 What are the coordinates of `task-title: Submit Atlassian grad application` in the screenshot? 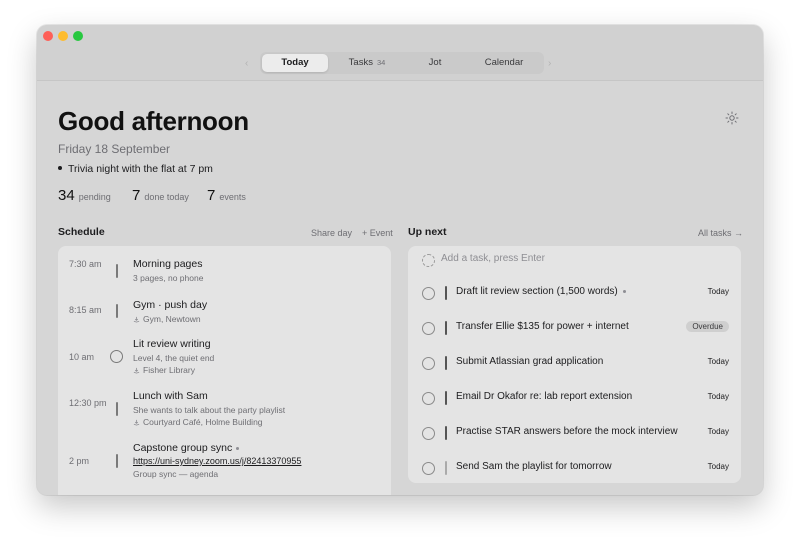 It's located at (530, 361).